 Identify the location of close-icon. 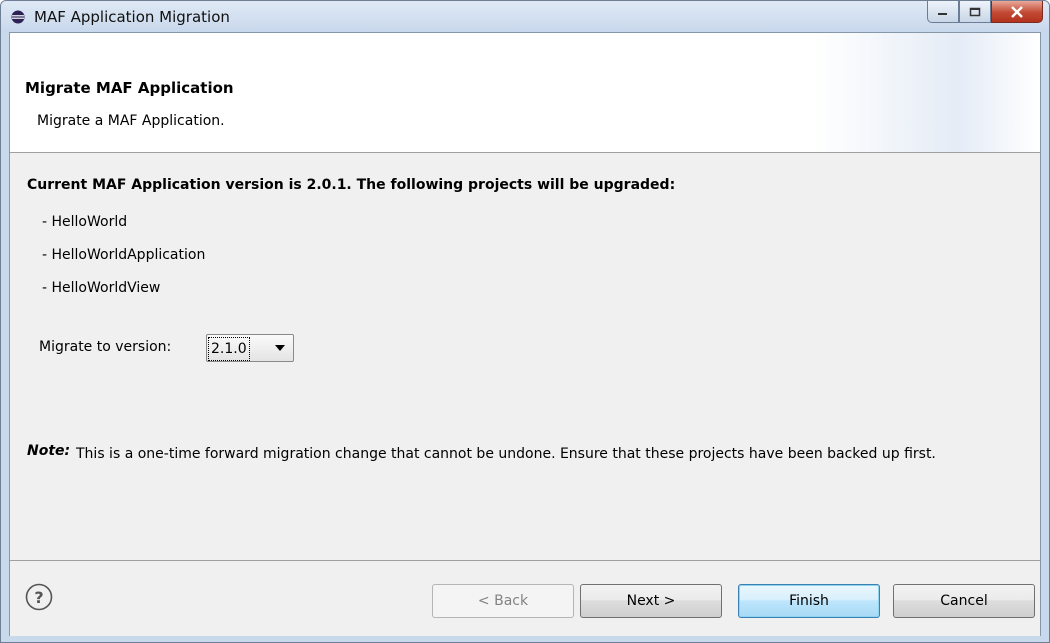
(1017, 11).